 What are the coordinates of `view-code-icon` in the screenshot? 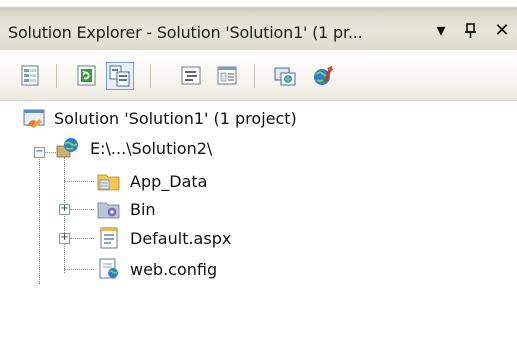 It's located at (191, 76).